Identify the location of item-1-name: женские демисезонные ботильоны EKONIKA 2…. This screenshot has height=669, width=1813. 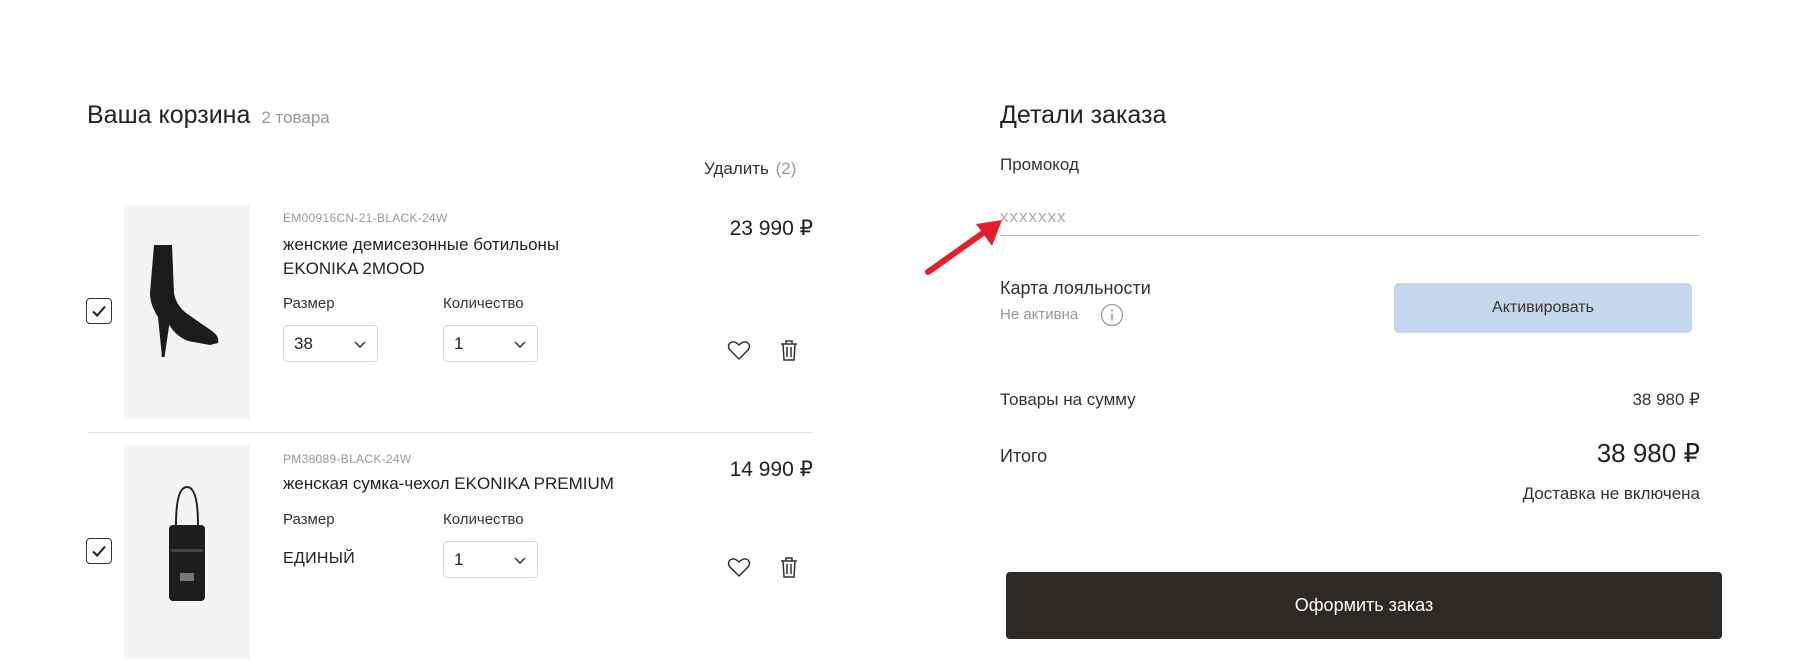
(448, 257).